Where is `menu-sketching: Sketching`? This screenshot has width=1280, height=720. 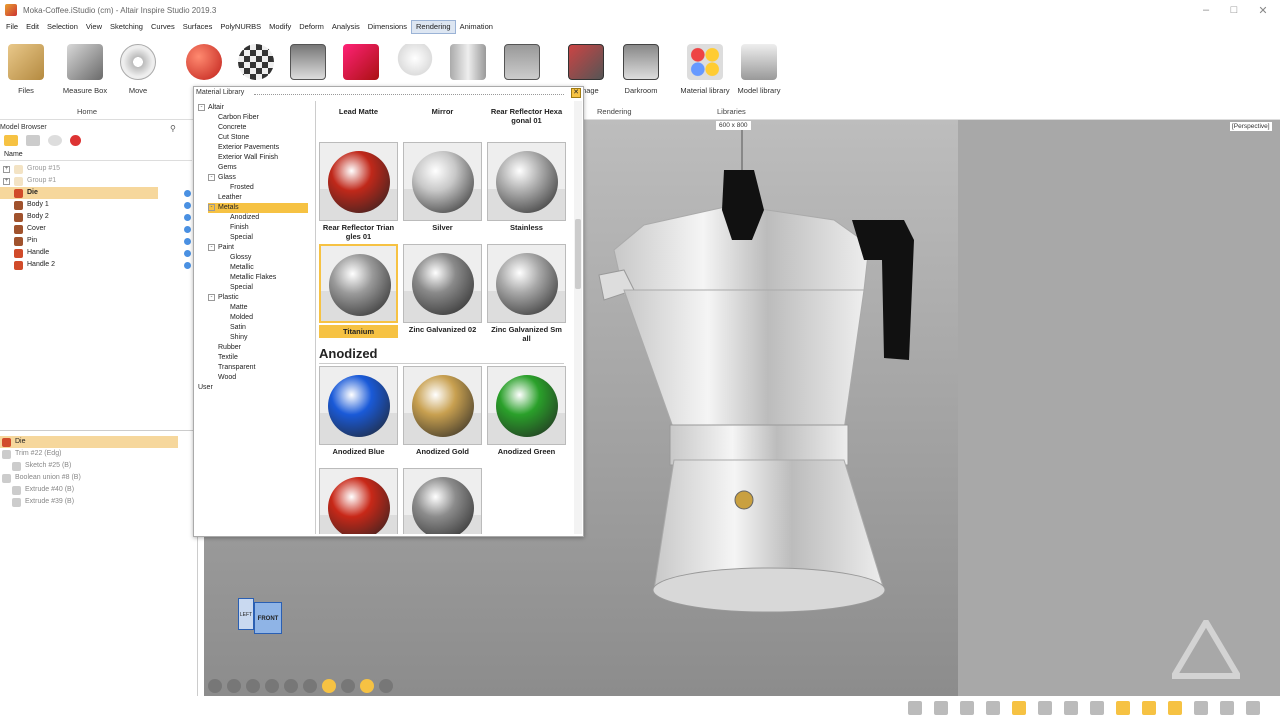
menu-sketching: Sketching is located at coordinates (126, 27).